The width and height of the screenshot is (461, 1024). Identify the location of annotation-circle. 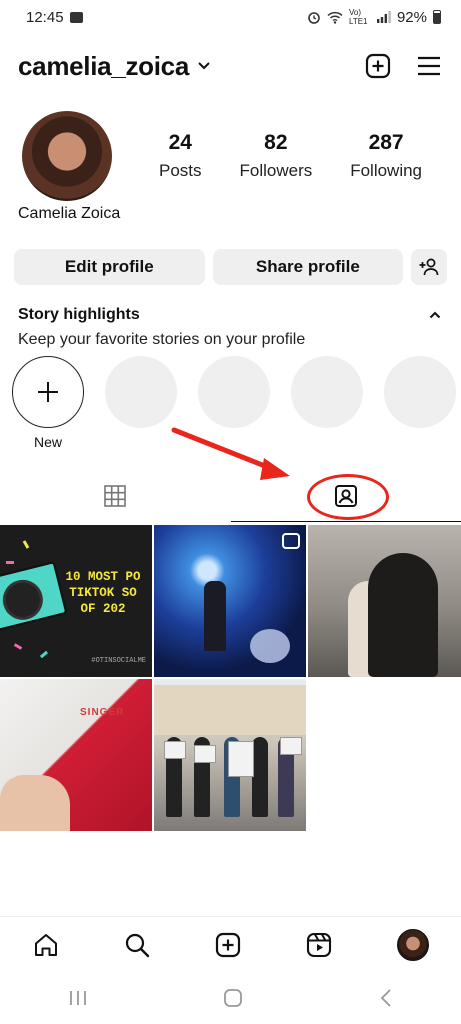
(347, 497).